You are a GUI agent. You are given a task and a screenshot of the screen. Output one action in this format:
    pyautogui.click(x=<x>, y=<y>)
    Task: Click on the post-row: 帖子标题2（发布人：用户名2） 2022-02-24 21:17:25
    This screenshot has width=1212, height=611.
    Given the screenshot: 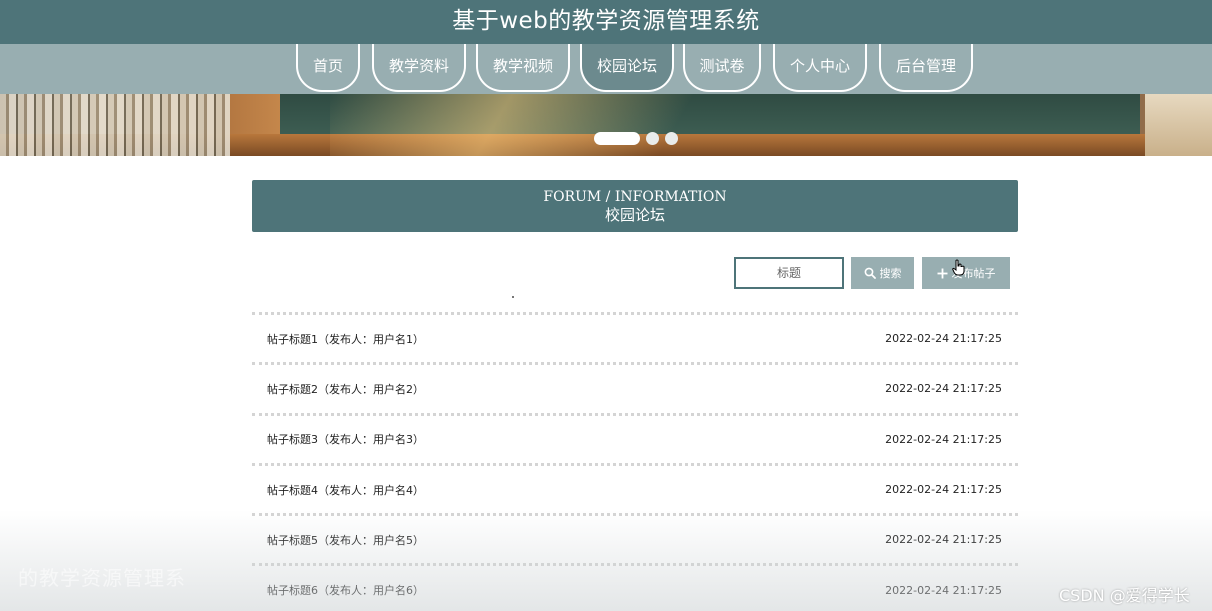 What is the action you would take?
    pyautogui.click(x=635, y=387)
    